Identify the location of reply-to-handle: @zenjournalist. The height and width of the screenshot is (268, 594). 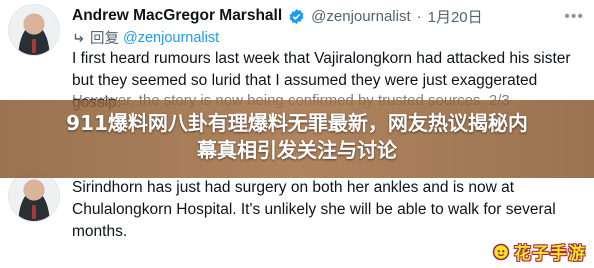
(171, 38).